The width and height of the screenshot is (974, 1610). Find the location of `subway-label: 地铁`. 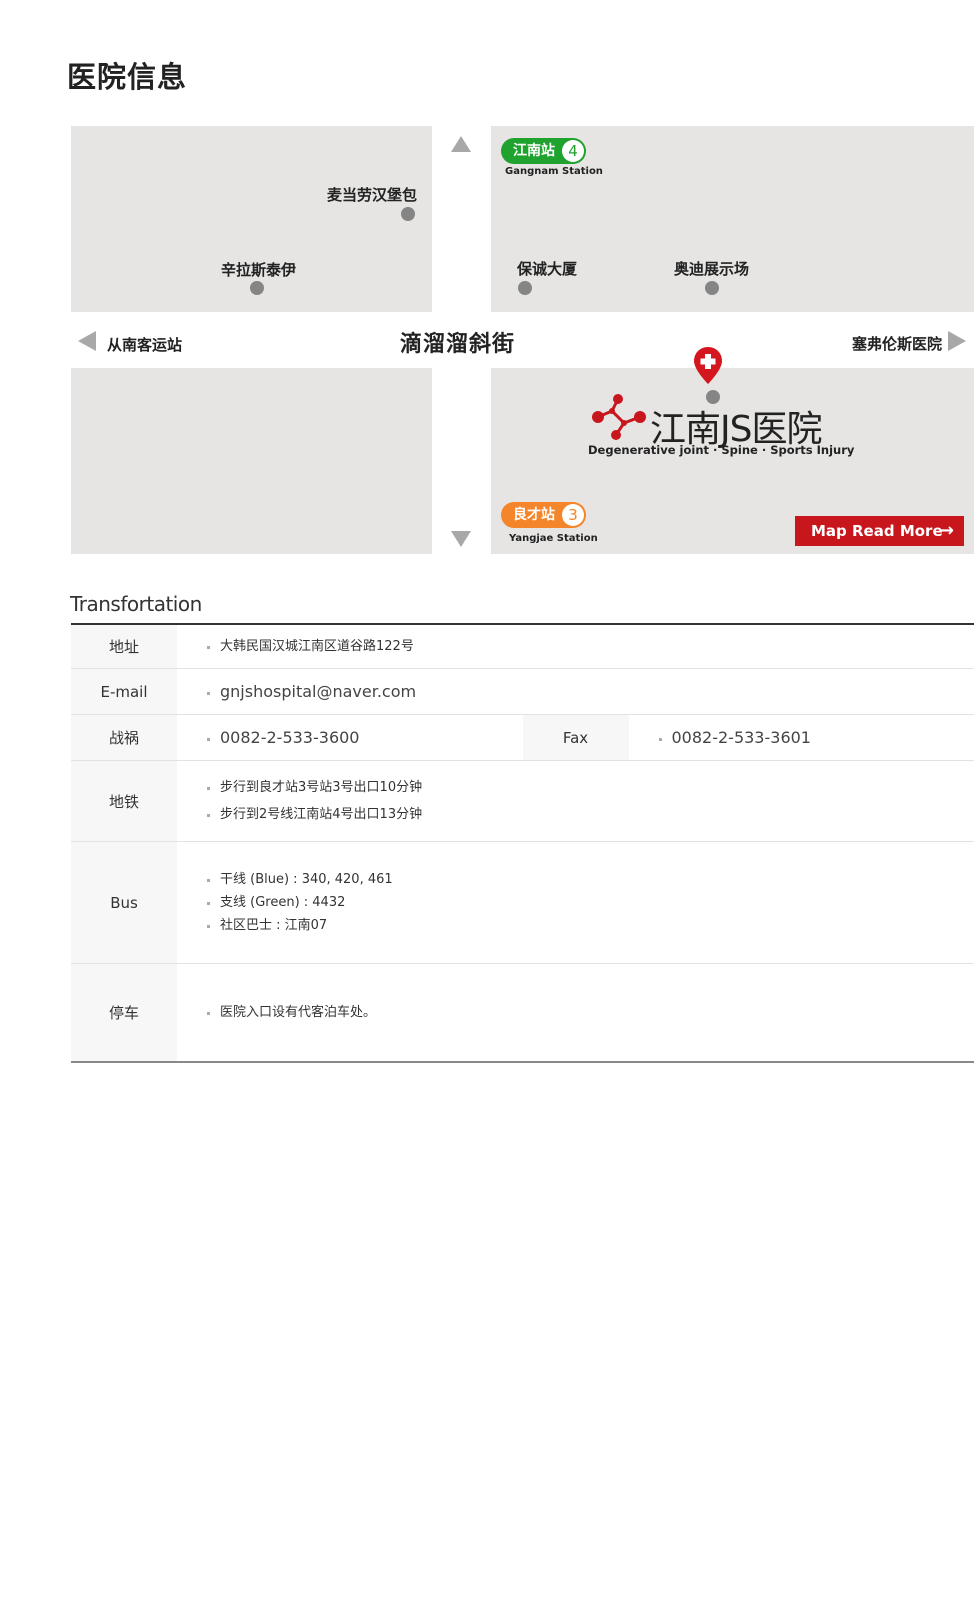

subway-label: 地铁 is located at coordinates (124, 801).